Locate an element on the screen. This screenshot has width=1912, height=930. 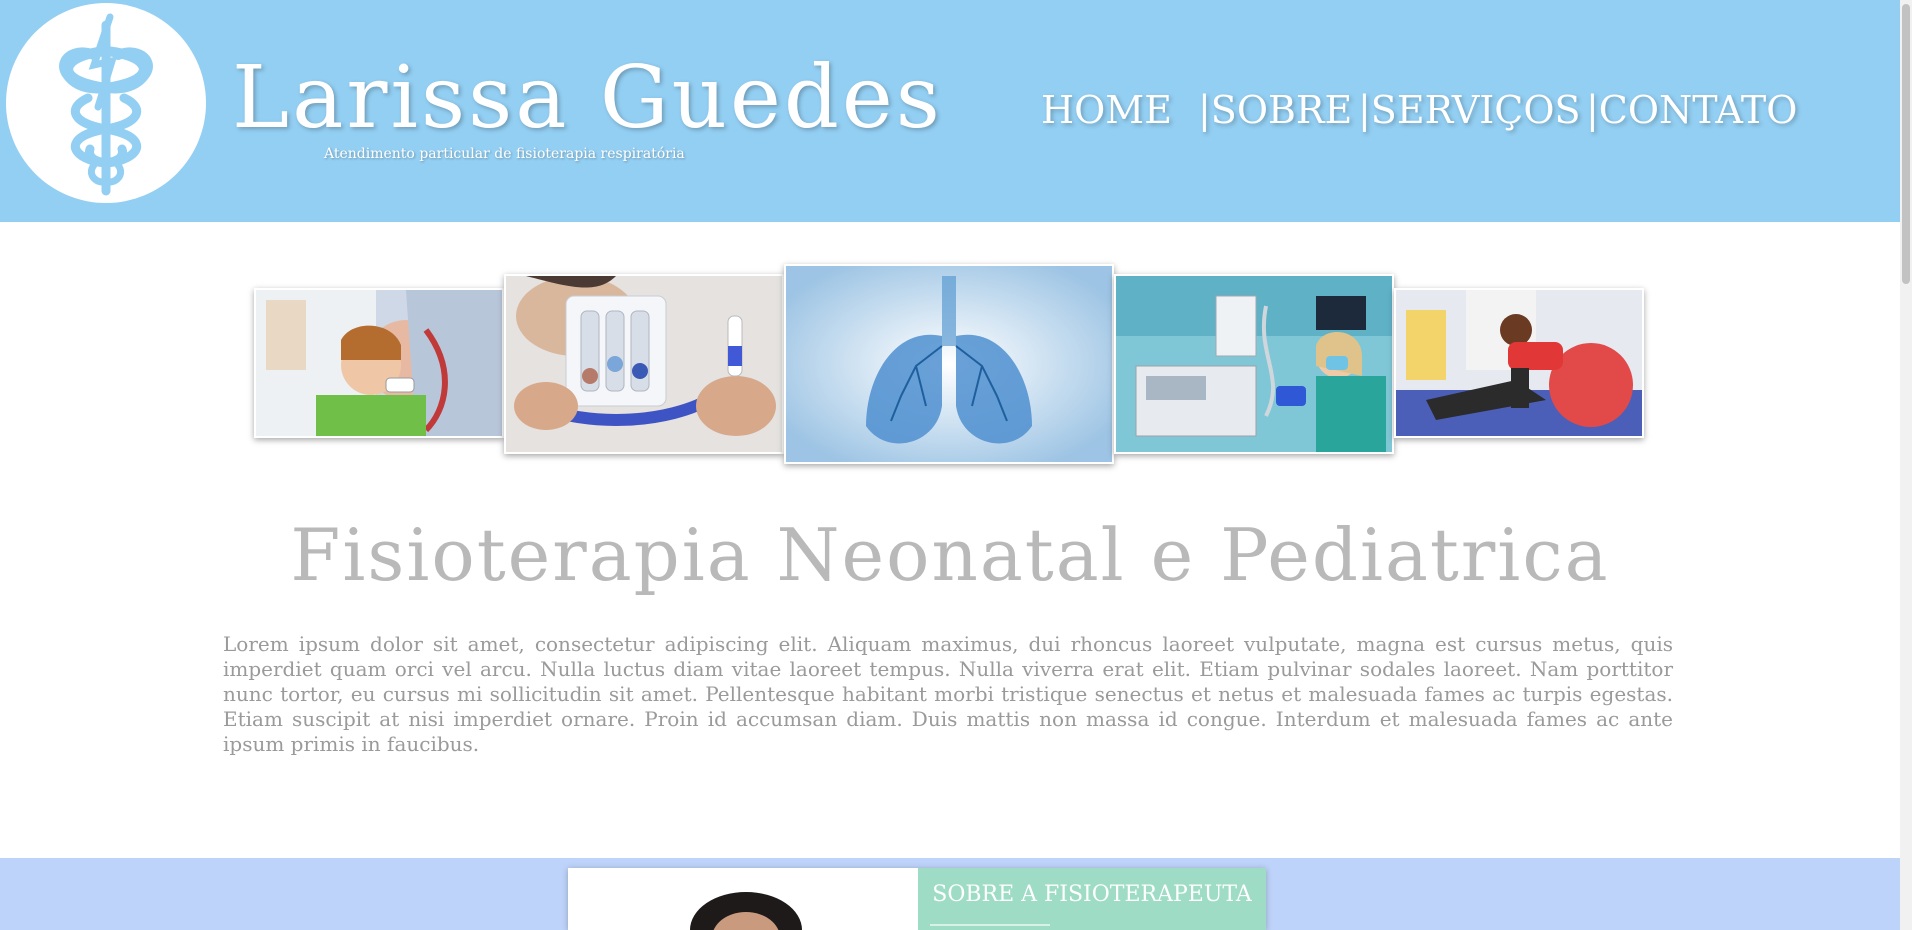
scrollbar-thumb is located at coordinates (1906, 144).